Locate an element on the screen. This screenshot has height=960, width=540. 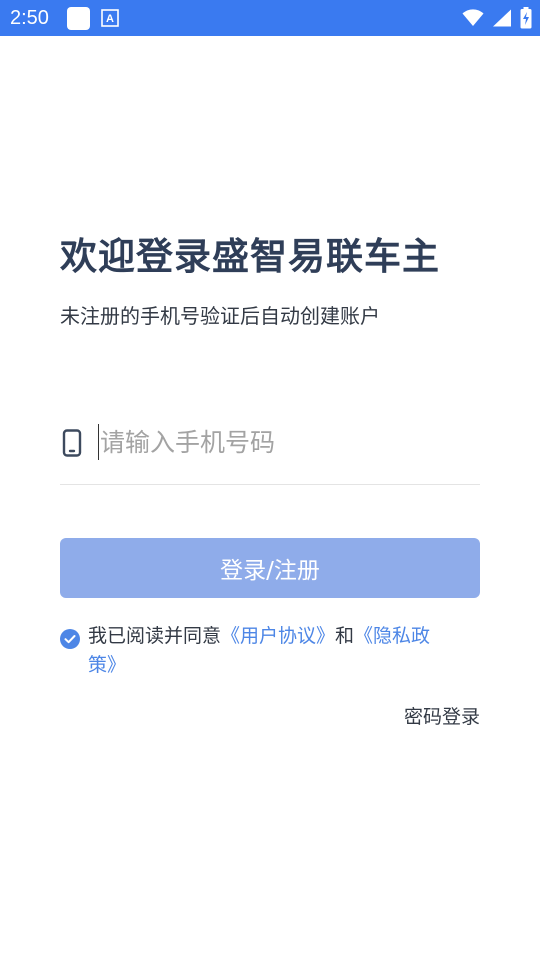
agreement-text: 我已阅读并同意《用户协议》和《隐私政策》 is located at coordinates (273, 651).